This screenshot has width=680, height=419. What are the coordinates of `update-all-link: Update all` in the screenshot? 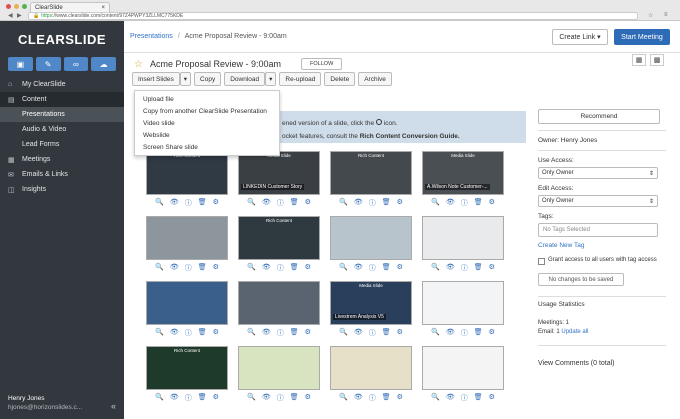 It's located at (574, 332).